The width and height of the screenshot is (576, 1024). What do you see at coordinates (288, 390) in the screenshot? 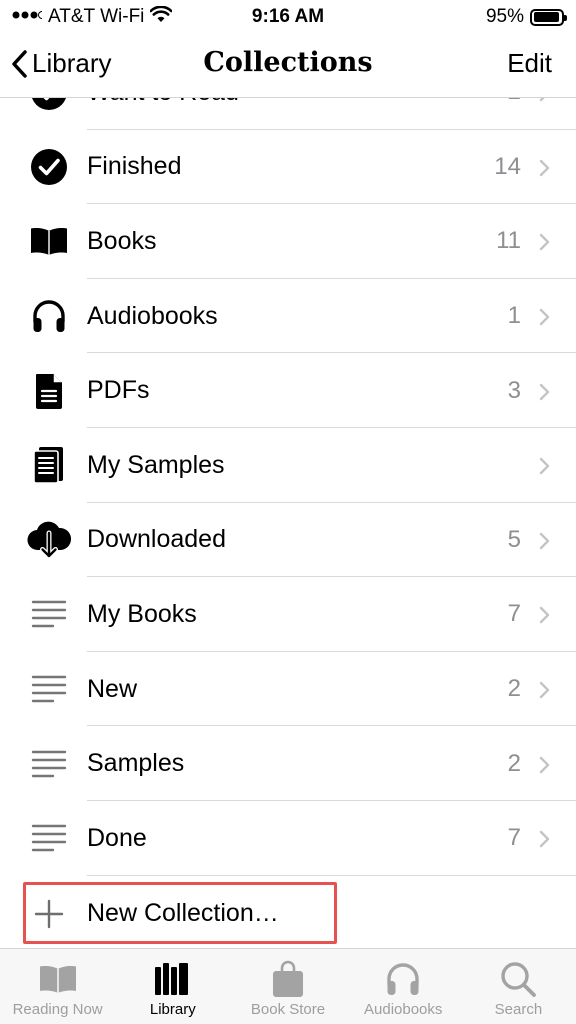
I see `collection-row: PDFs 3` at bounding box center [288, 390].